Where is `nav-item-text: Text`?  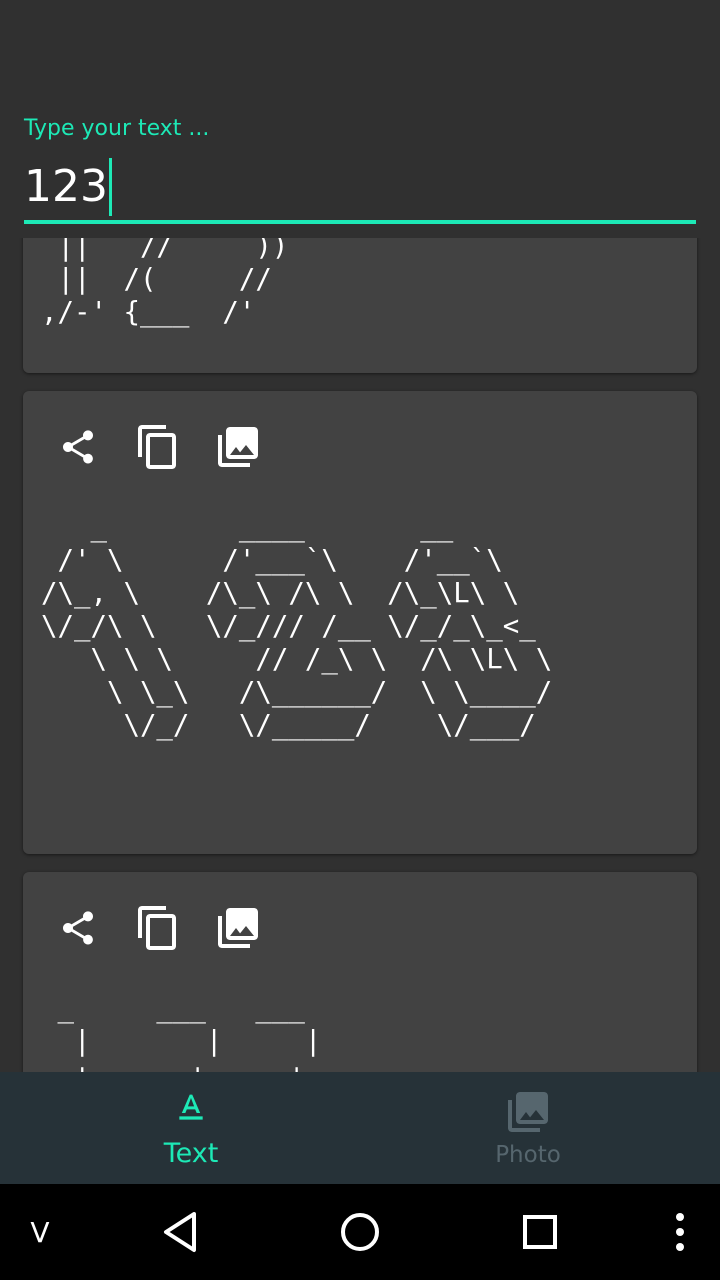 nav-item-text: Text is located at coordinates (191, 1128).